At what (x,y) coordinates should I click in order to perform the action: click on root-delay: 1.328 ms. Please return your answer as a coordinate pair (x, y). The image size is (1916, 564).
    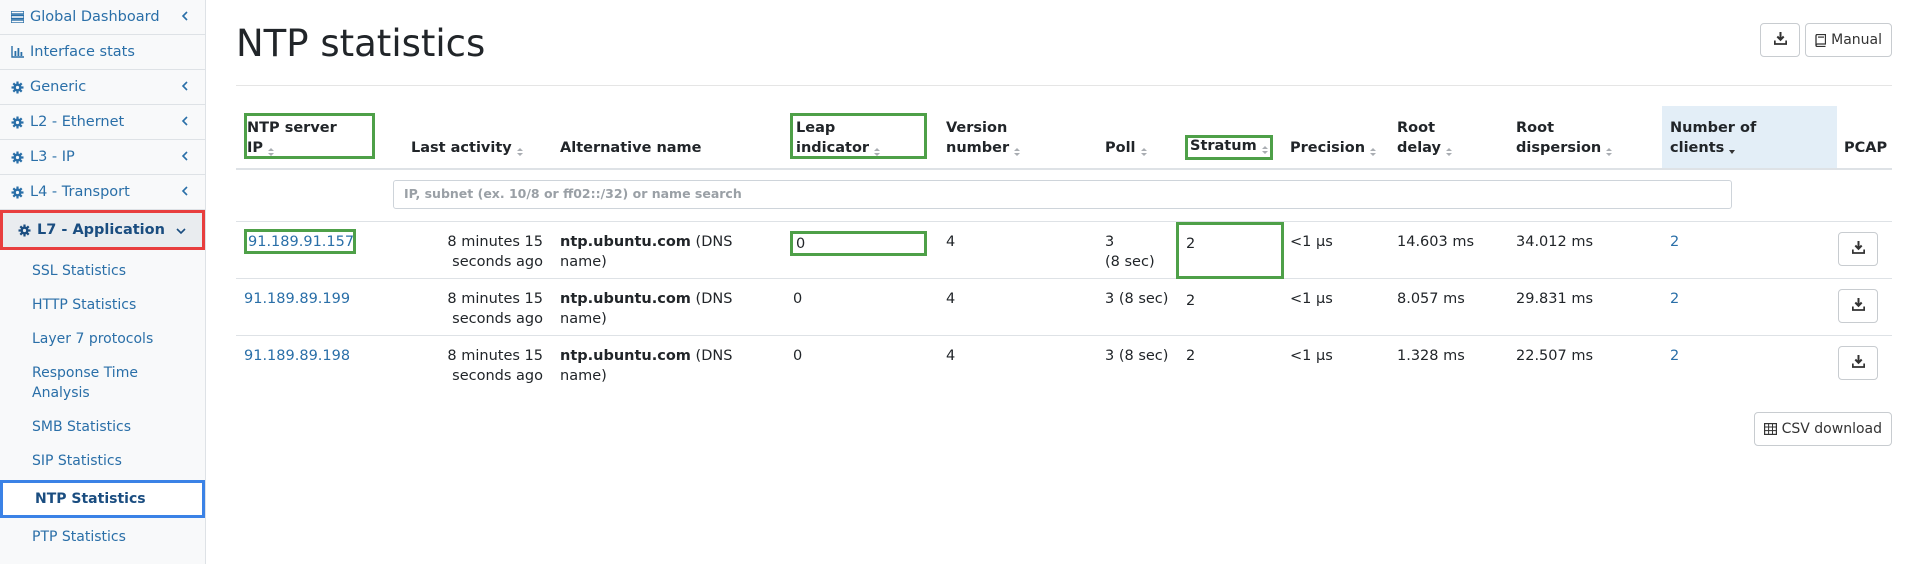
    Looking at the image, I should click on (1431, 356).